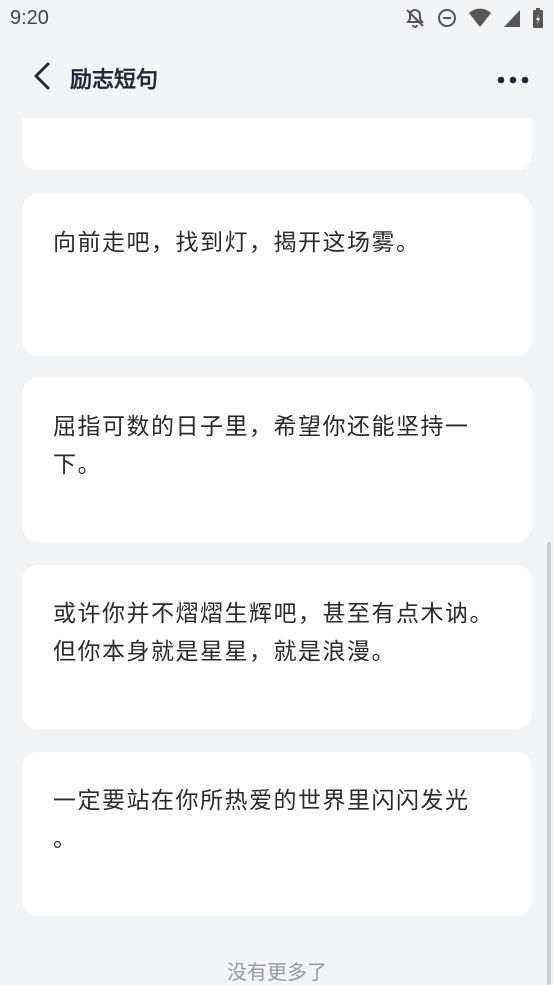 The height and width of the screenshot is (985, 554). What do you see at coordinates (114, 80) in the screenshot?
I see `page-title: 励志短句` at bounding box center [114, 80].